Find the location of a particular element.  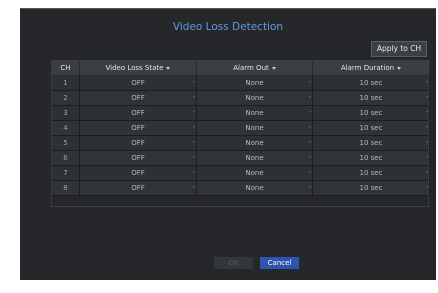

table-row: 4 OFF None 10 sec is located at coordinates (240, 128).